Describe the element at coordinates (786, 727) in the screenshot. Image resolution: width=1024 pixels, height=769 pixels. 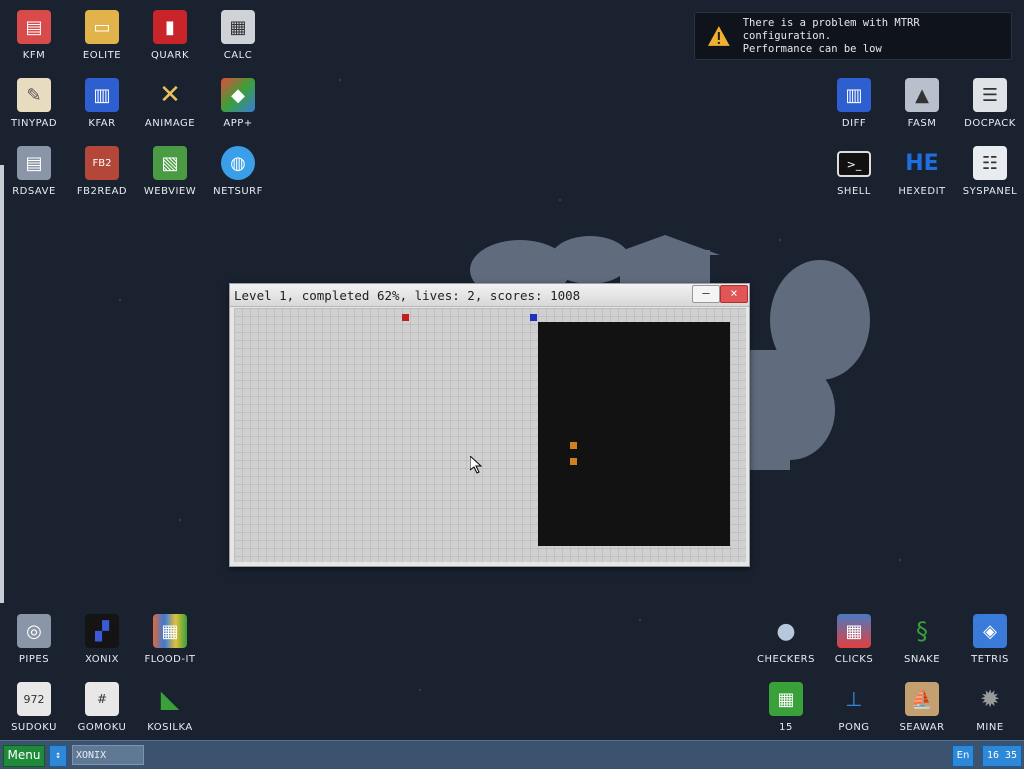
I see `icon-label: 15` at that location.